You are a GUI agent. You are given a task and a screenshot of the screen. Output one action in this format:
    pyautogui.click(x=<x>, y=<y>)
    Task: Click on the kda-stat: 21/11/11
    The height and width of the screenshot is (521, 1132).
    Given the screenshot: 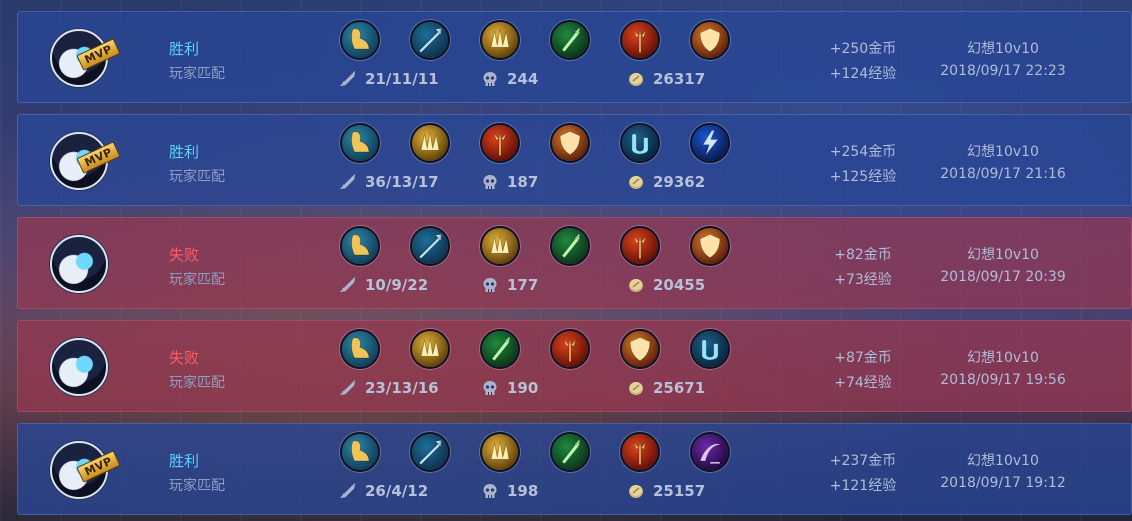 What is the action you would take?
    pyautogui.click(x=389, y=79)
    